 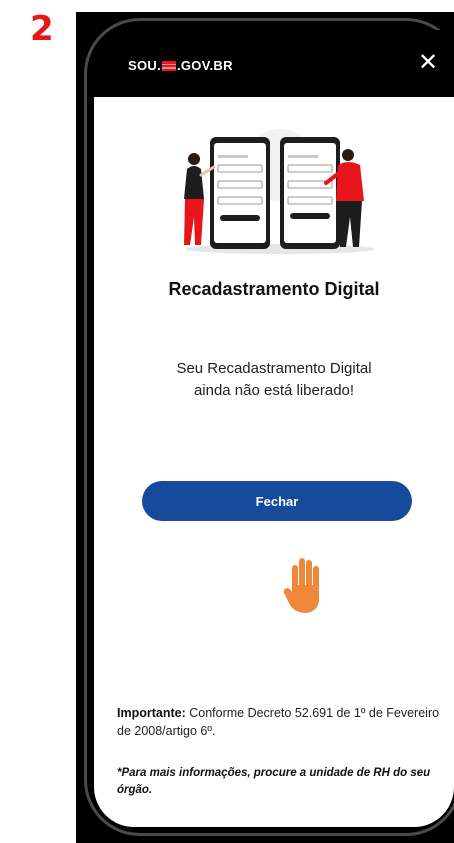 I want to click on page-title: Recadastramento Digital, so click(x=274, y=289).